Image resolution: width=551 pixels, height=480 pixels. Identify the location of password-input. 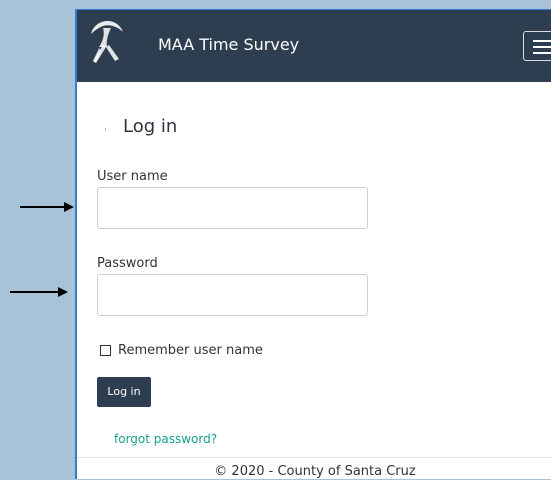
(232, 295).